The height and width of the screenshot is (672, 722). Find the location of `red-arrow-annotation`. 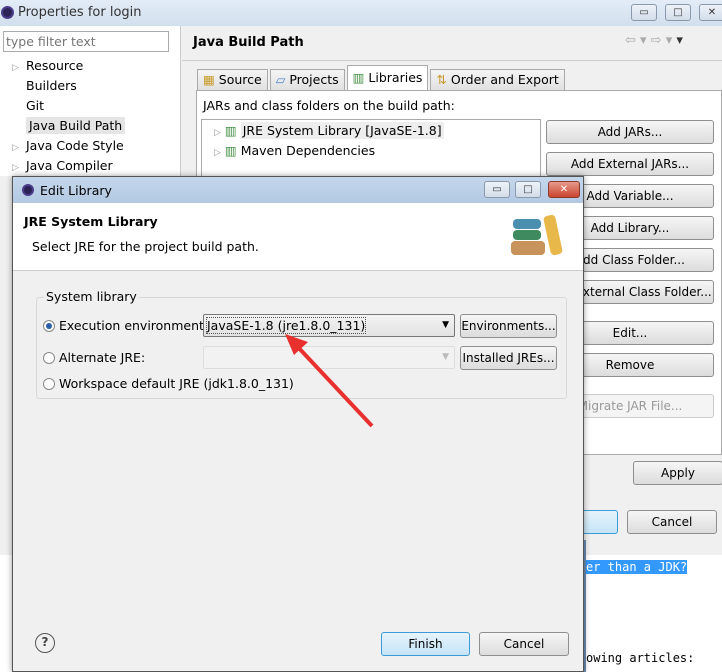

red-arrow-annotation is located at coordinates (329, 381).